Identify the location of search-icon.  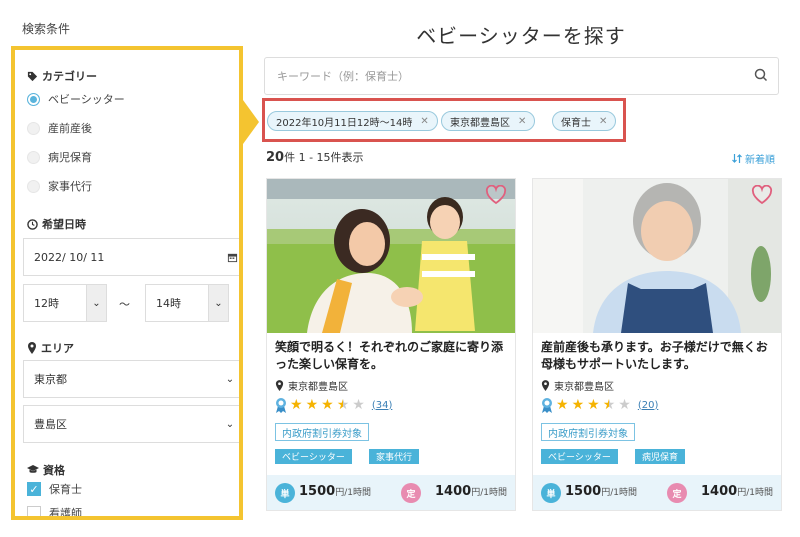
(761, 75).